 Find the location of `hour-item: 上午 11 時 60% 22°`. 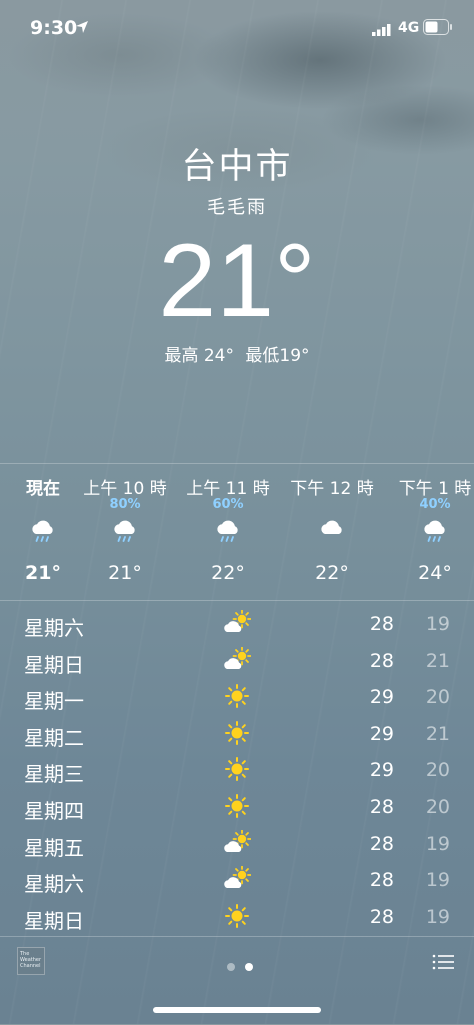

hour-item: 上午 11 時 60% 22° is located at coordinates (228, 532).